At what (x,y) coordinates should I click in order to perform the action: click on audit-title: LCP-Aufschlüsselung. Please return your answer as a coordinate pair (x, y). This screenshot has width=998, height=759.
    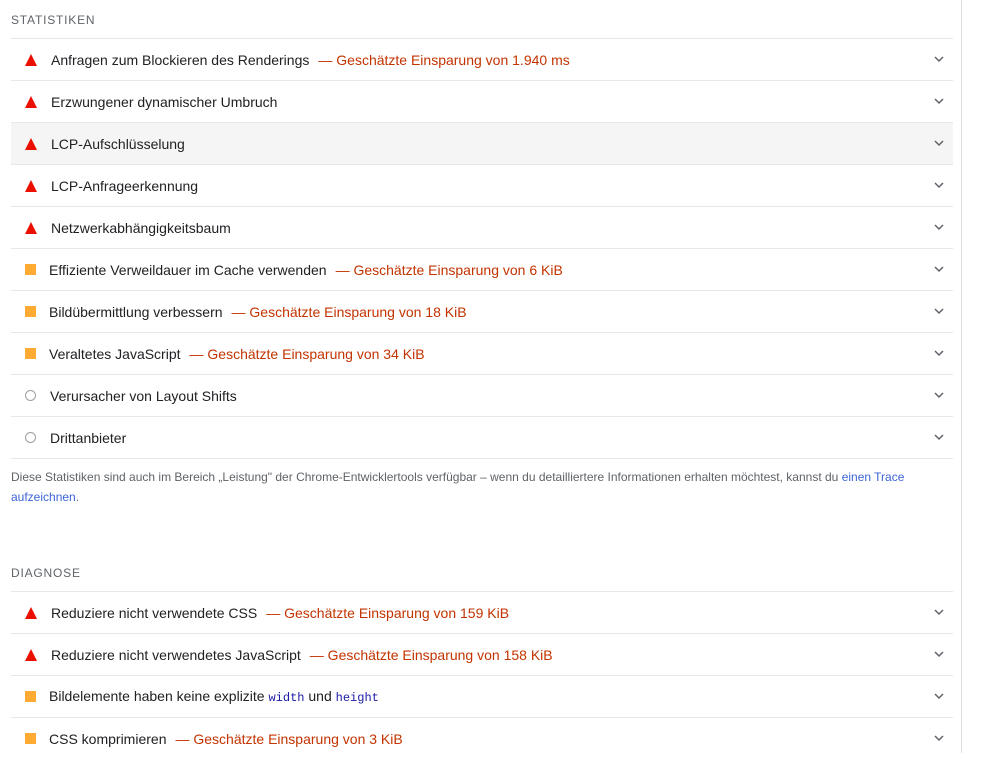
    Looking at the image, I should click on (118, 143).